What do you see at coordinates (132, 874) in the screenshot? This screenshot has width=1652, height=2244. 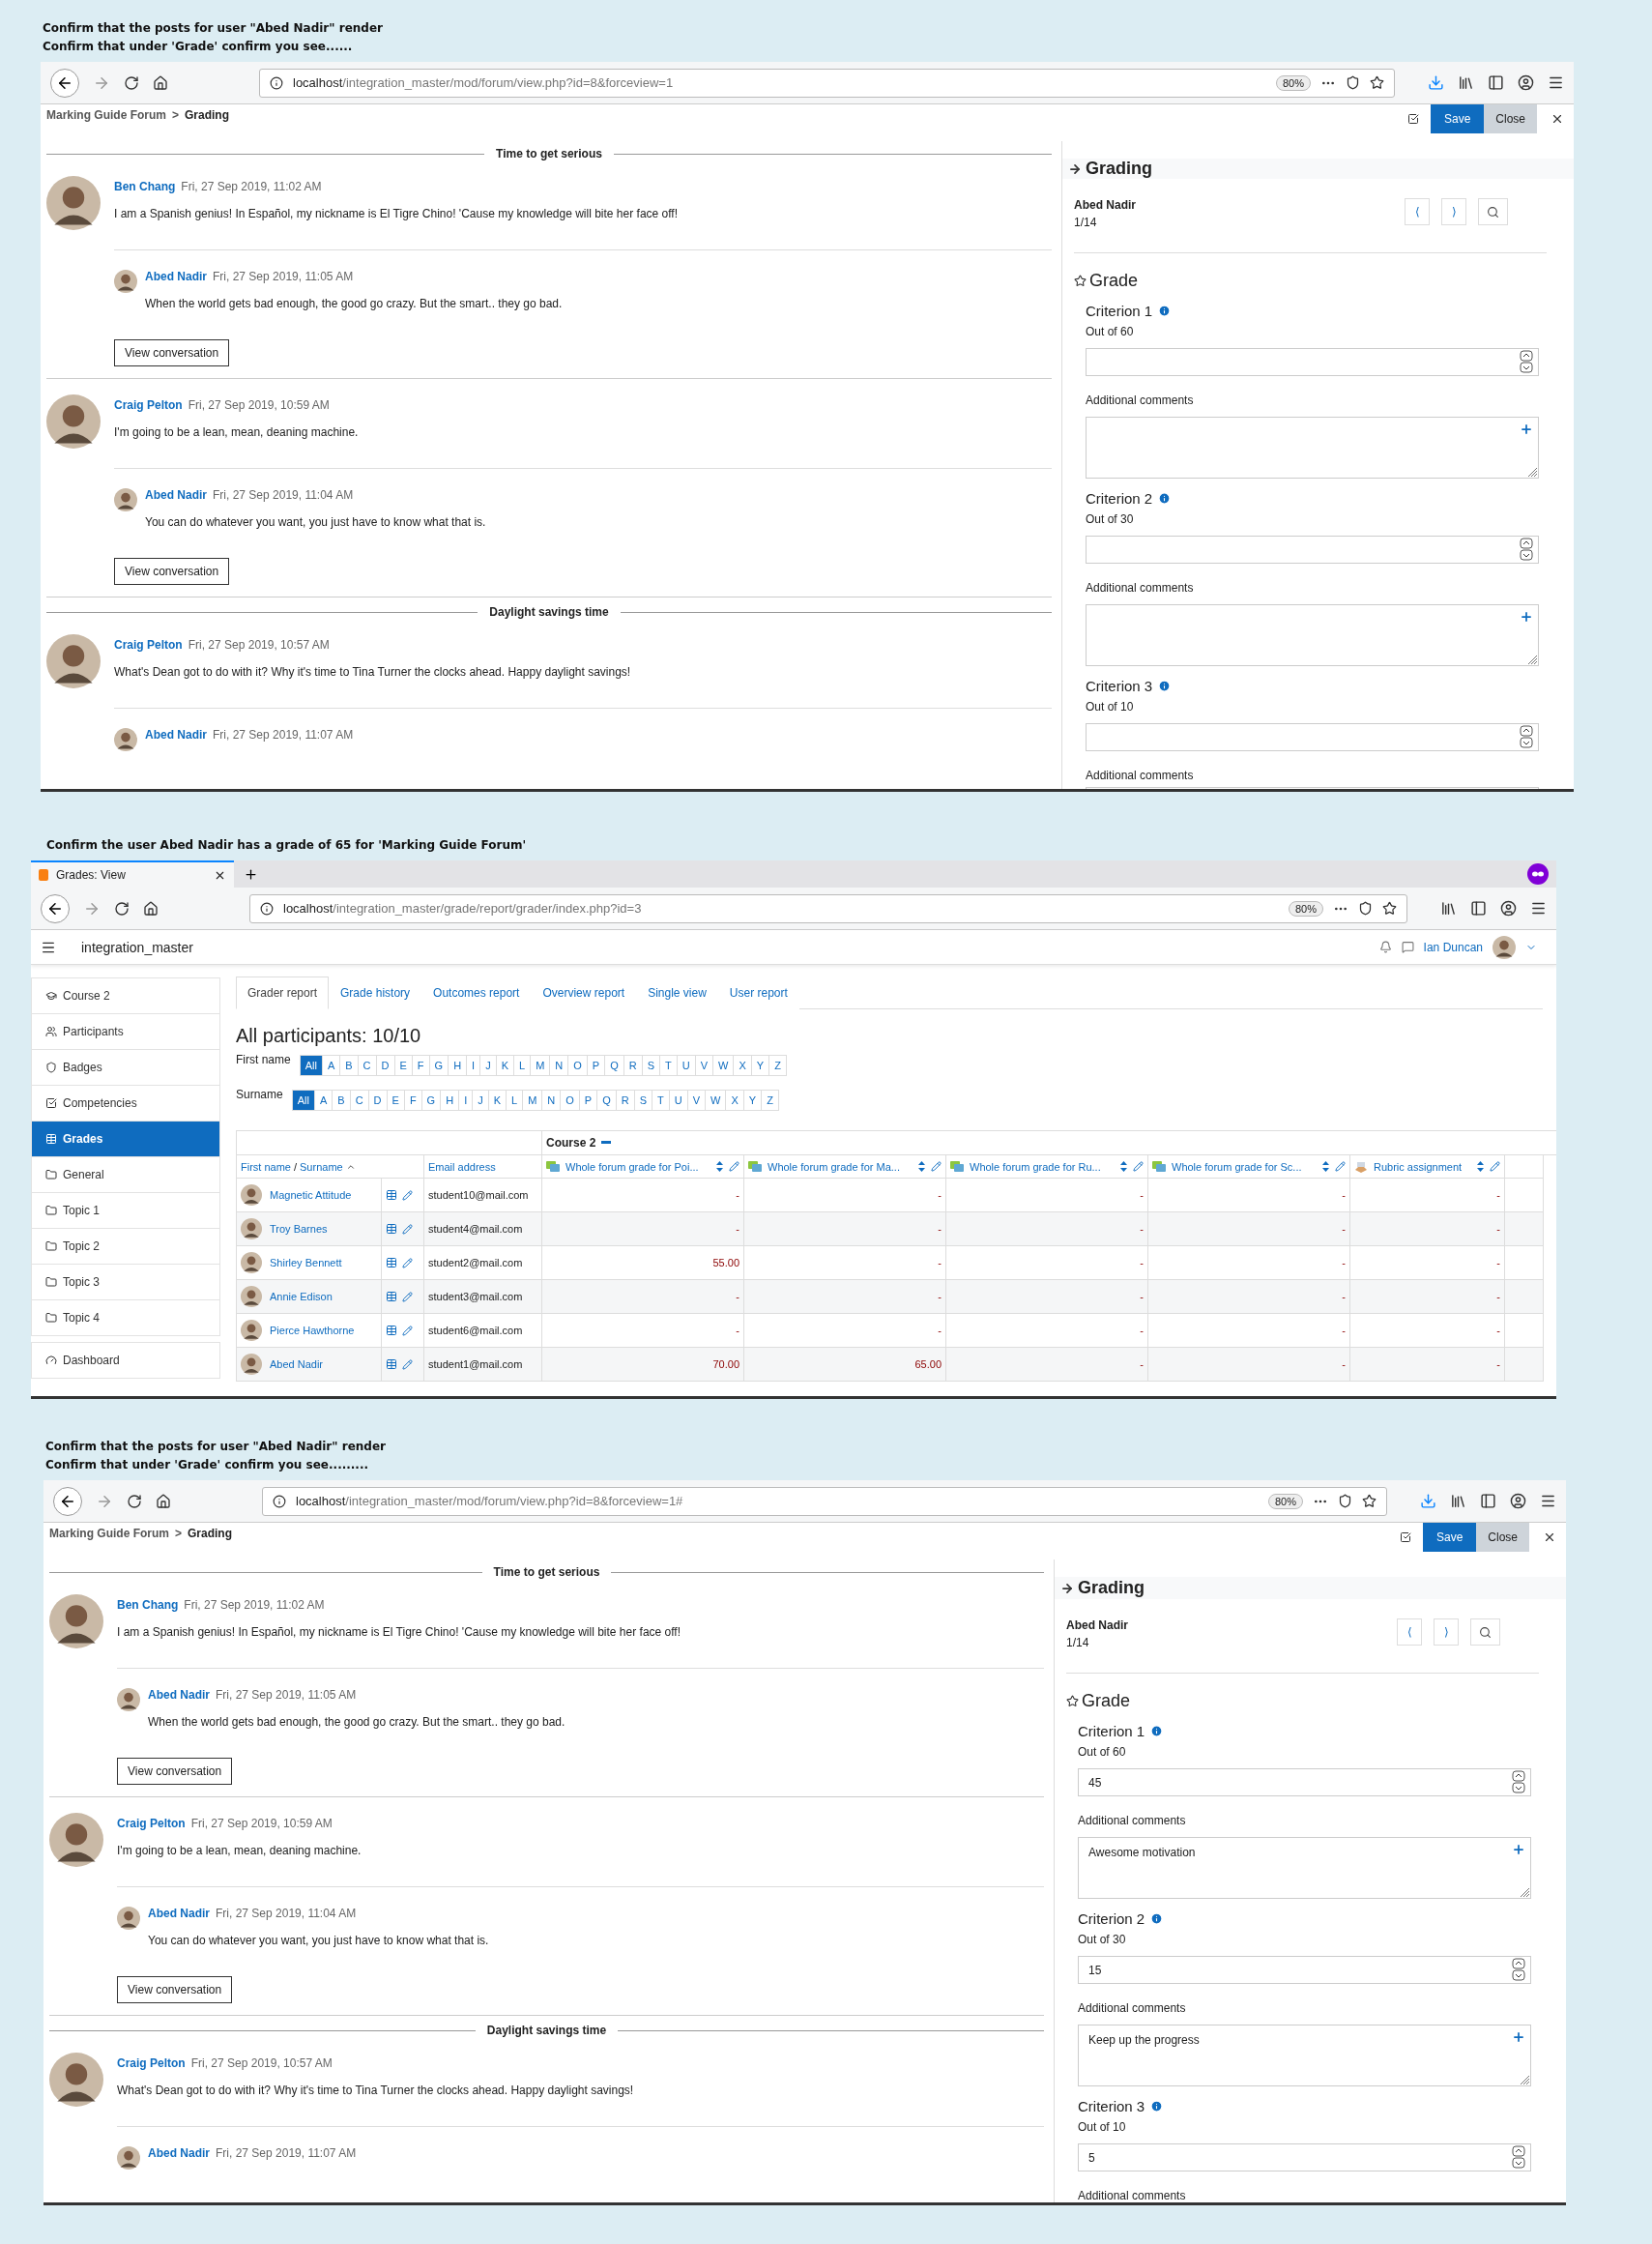 I see `browser-tab: Grades: View` at bounding box center [132, 874].